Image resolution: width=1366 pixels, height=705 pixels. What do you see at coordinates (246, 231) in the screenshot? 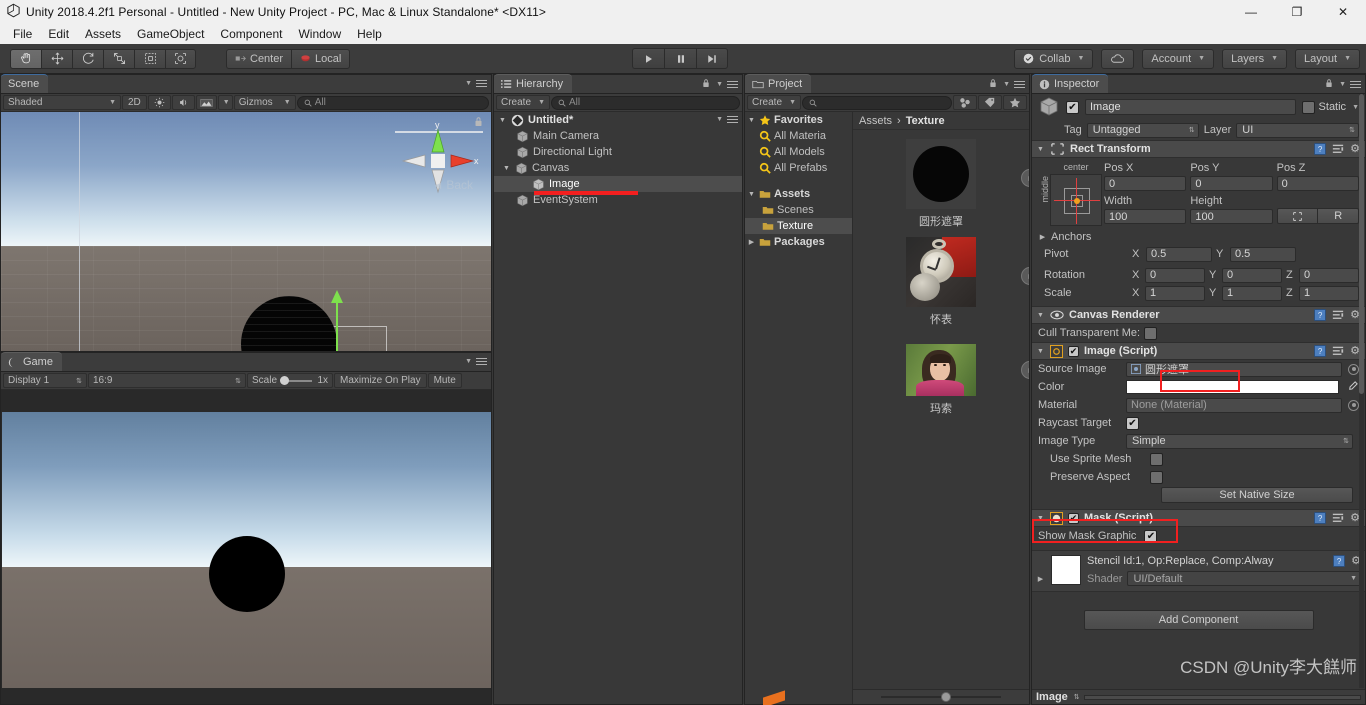
I see `scene-viewport: y x ◄ Back` at bounding box center [246, 231].